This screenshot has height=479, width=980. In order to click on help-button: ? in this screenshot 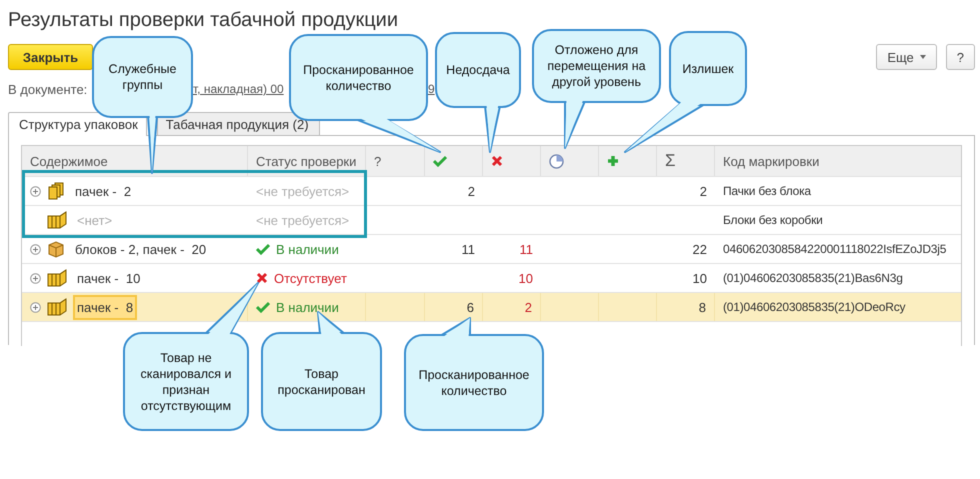, I will do `click(960, 57)`.